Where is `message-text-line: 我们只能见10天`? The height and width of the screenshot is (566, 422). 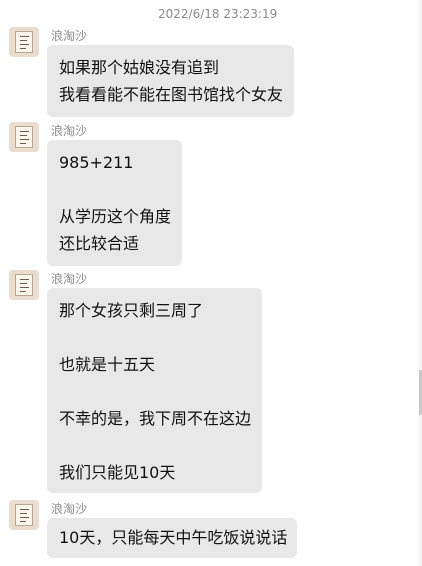
message-text-line: 我们只能见10天 is located at coordinates (117, 472).